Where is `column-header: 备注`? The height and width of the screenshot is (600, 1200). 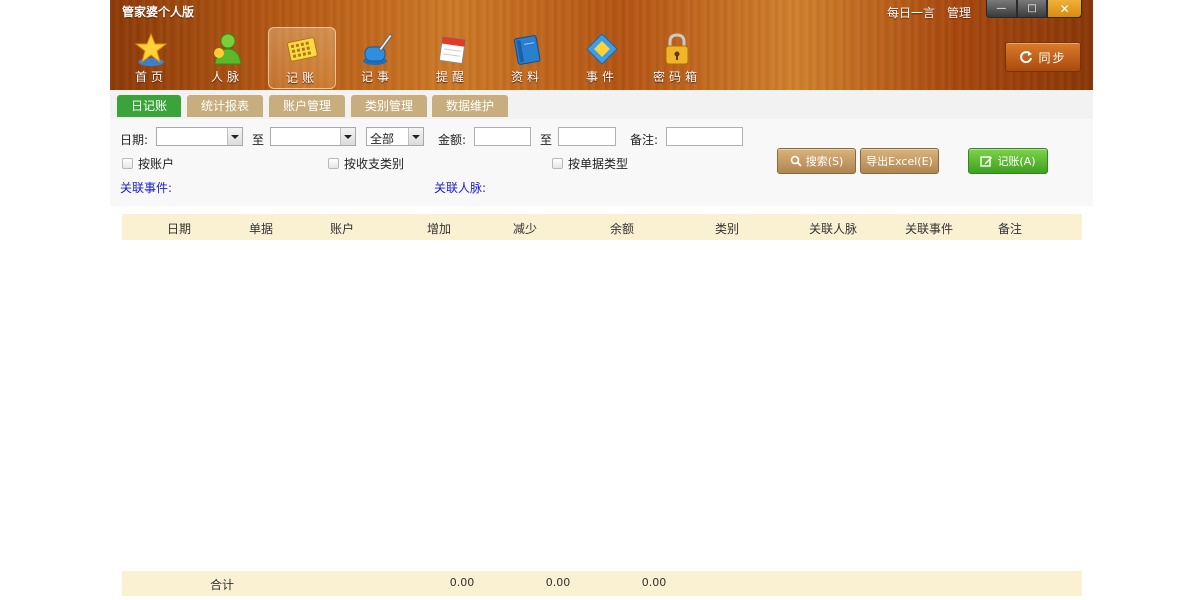 column-header: 备注 is located at coordinates (1010, 229).